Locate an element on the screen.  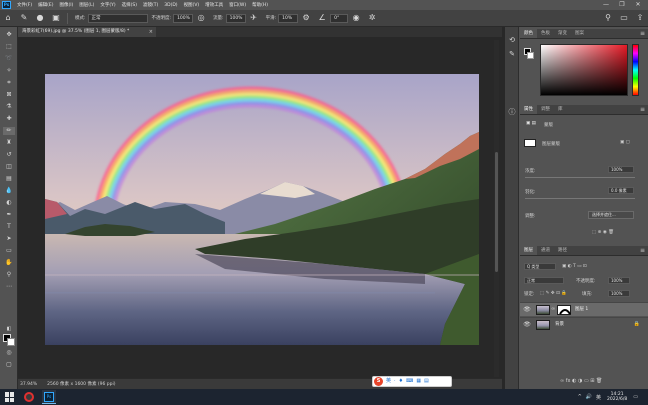
menu-layer: 图层(L) is located at coordinates (86, 5).